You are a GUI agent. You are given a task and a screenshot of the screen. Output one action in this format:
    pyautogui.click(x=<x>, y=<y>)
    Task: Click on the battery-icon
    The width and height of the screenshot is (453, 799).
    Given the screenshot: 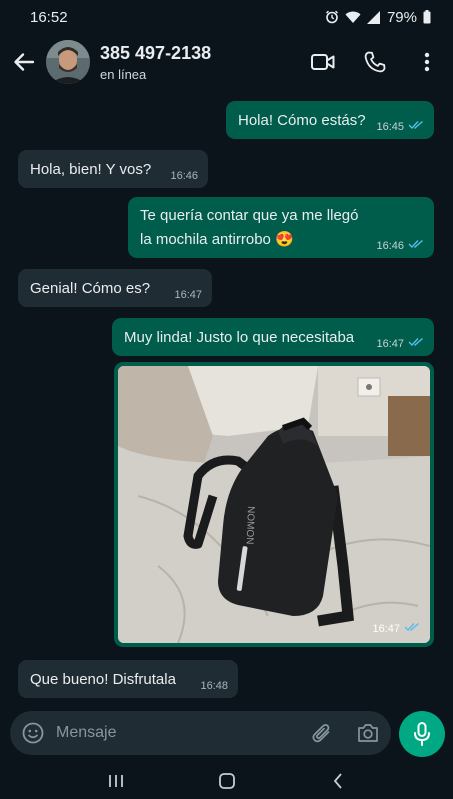 What is the action you would take?
    pyautogui.click(x=427, y=17)
    